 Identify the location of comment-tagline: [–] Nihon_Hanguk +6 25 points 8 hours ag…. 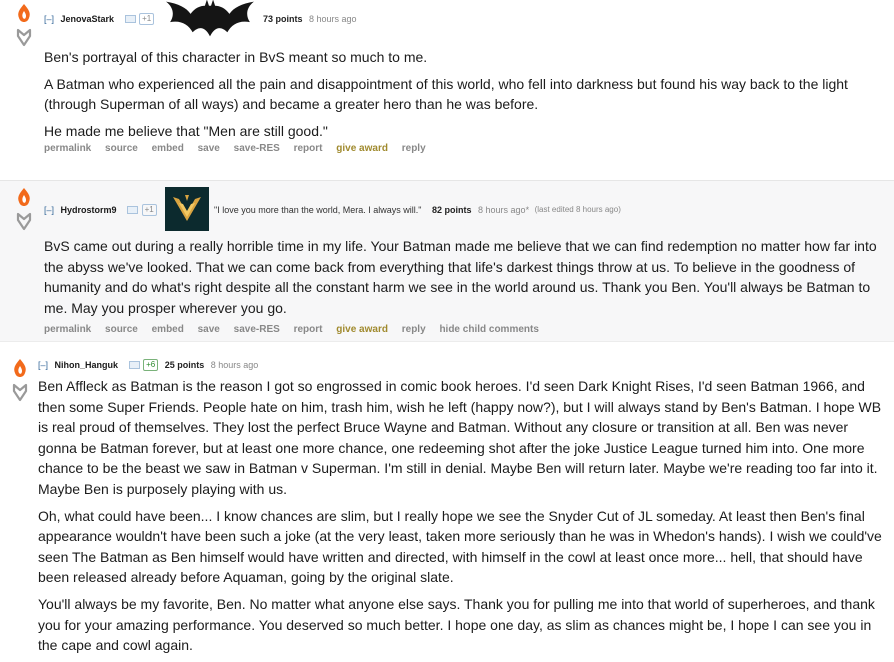
(148, 364).